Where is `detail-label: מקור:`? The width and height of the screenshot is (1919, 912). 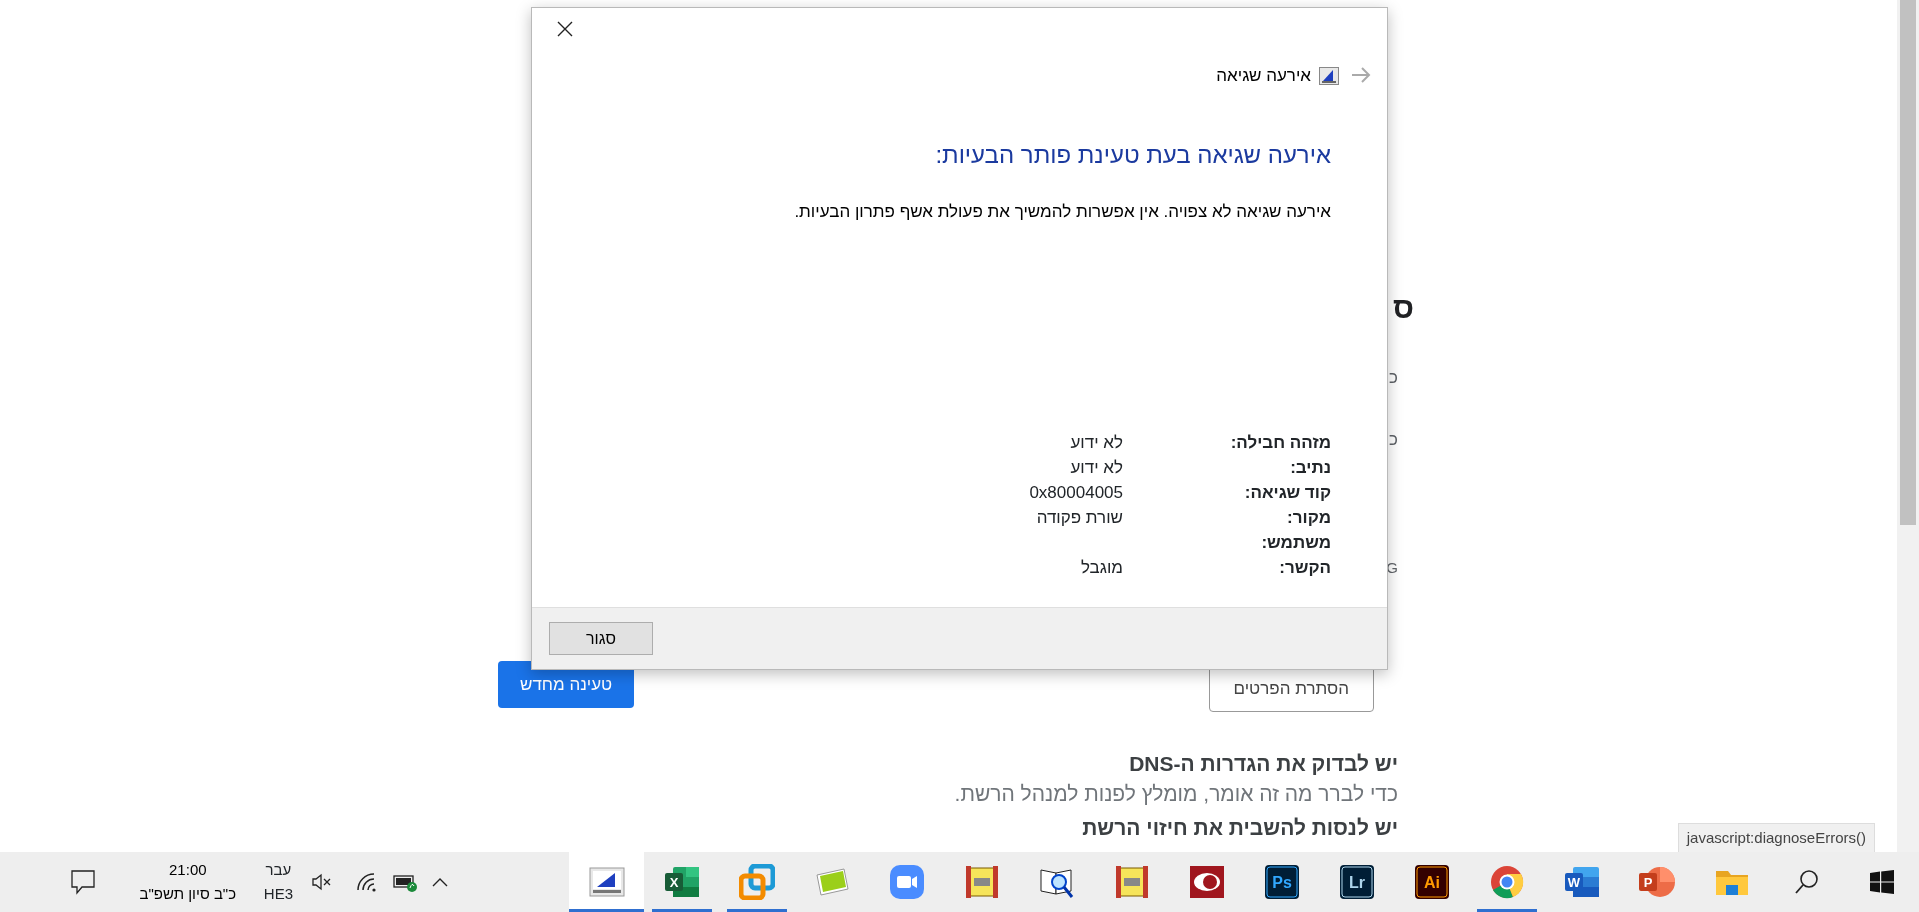 detail-label: מקור: is located at coordinates (1308, 518).